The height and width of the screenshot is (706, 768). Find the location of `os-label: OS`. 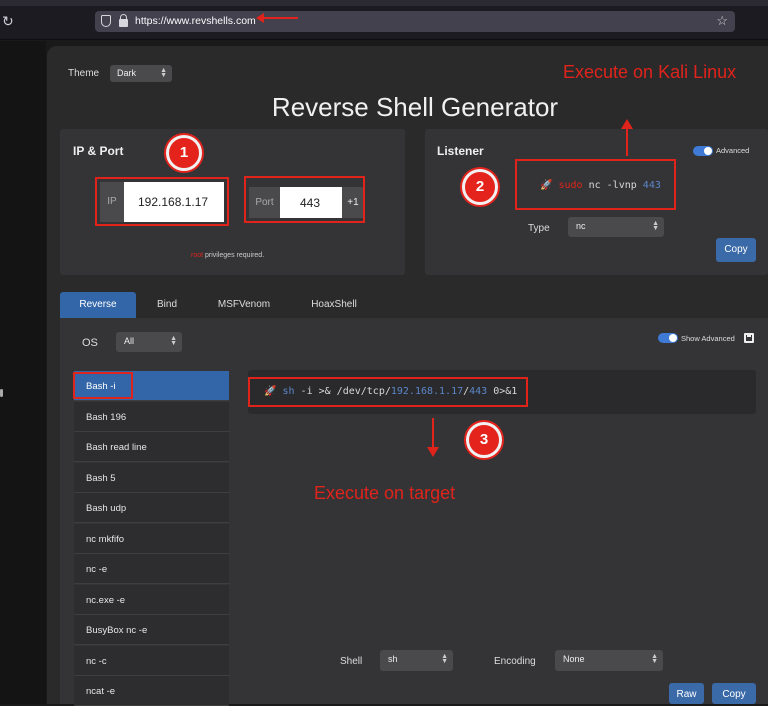

os-label: OS is located at coordinates (90, 343).